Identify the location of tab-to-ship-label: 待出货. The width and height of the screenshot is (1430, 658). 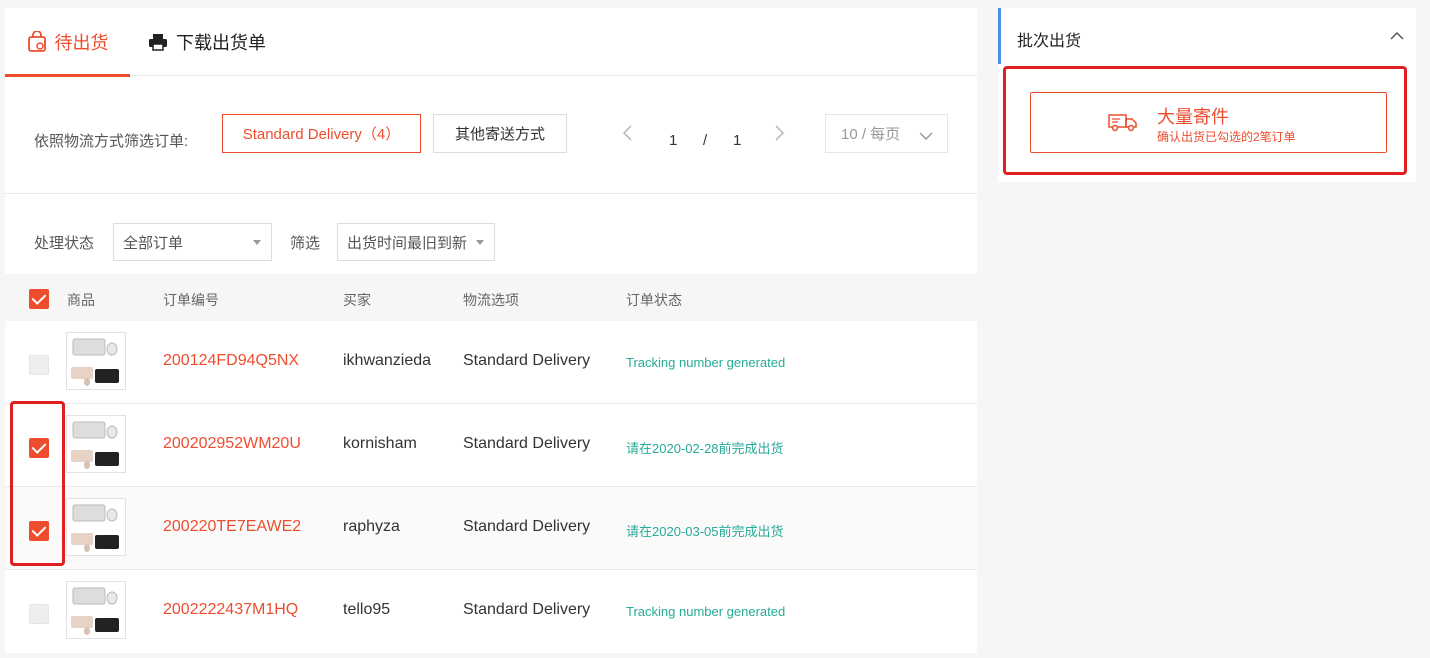
(81, 43).